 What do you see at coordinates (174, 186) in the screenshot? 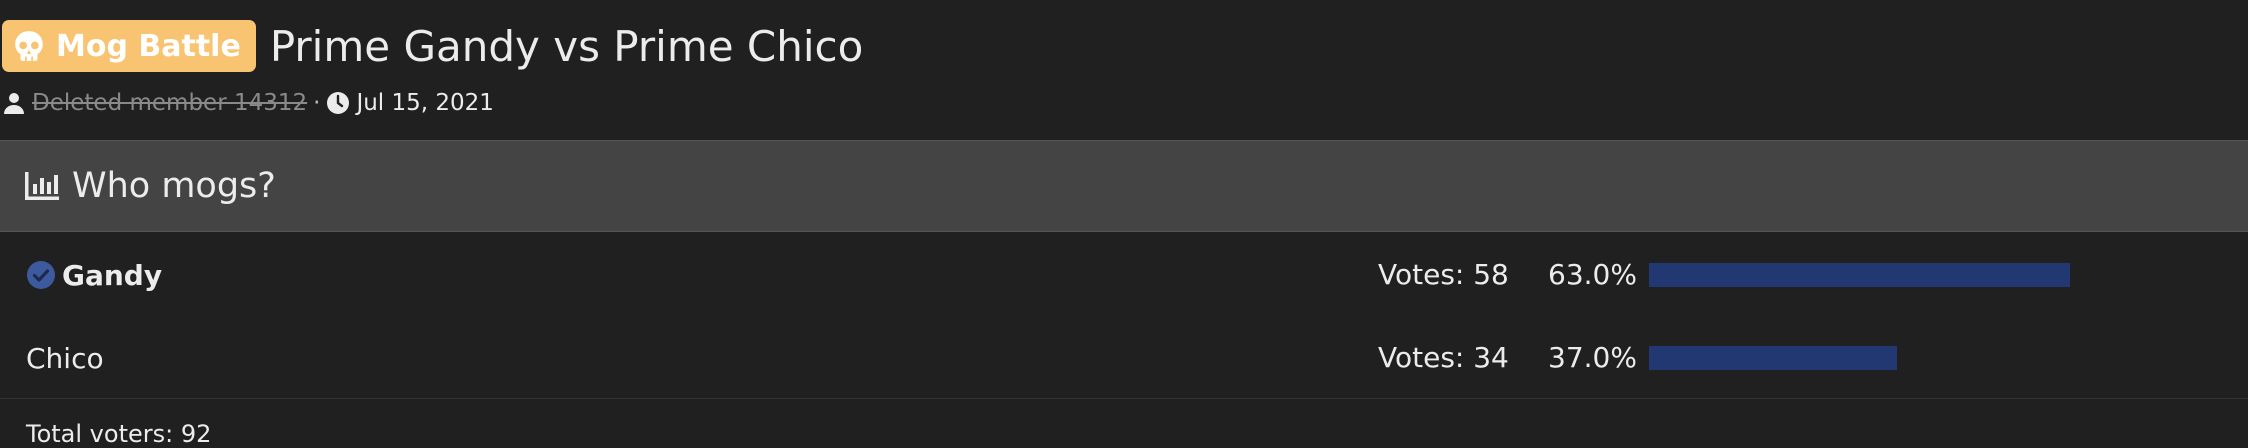
I see `poll-question: Who mogs?` at bounding box center [174, 186].